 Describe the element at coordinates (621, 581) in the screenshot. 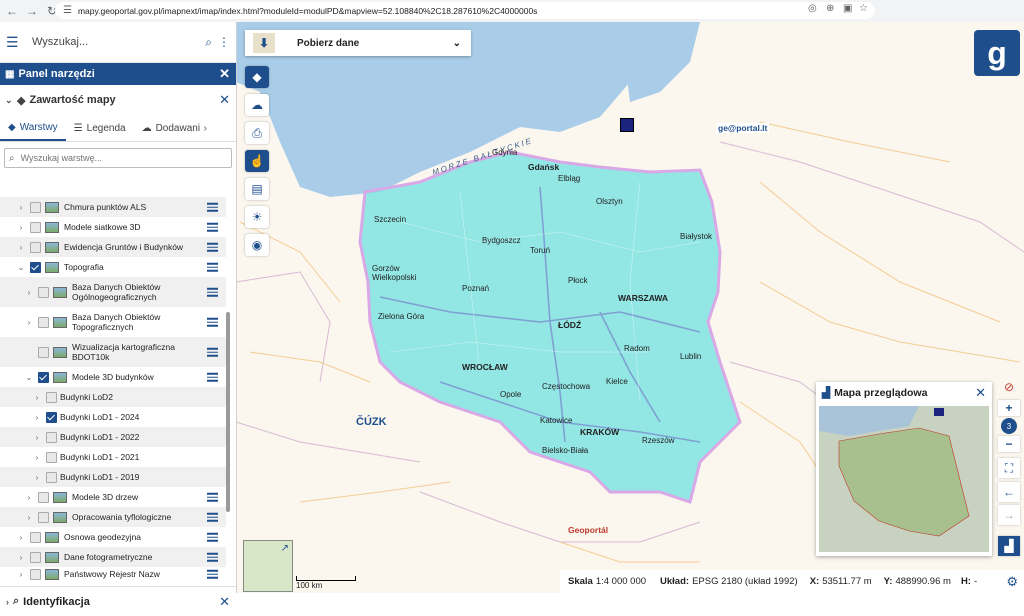

I see `scale-value: 1:4 000 000` at that location.